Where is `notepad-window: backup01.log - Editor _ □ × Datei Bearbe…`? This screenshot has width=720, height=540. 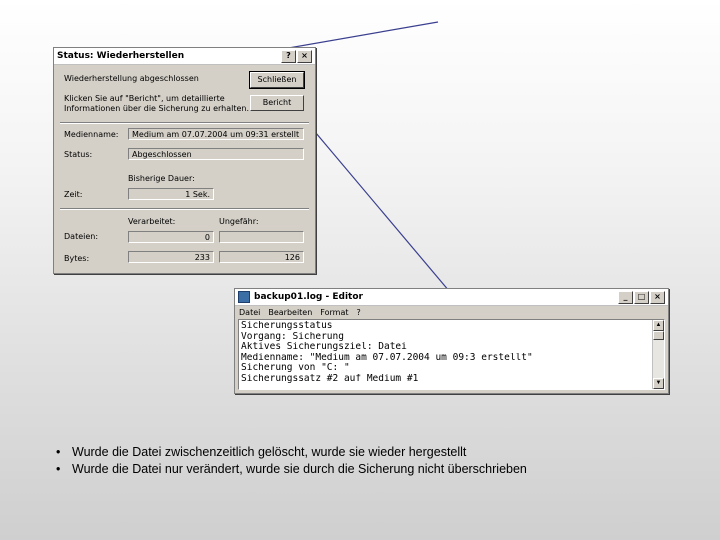
notepad-window: backup01.log - Editor _ □ × Datei Bearbe… is located at coordinates (451, 341).